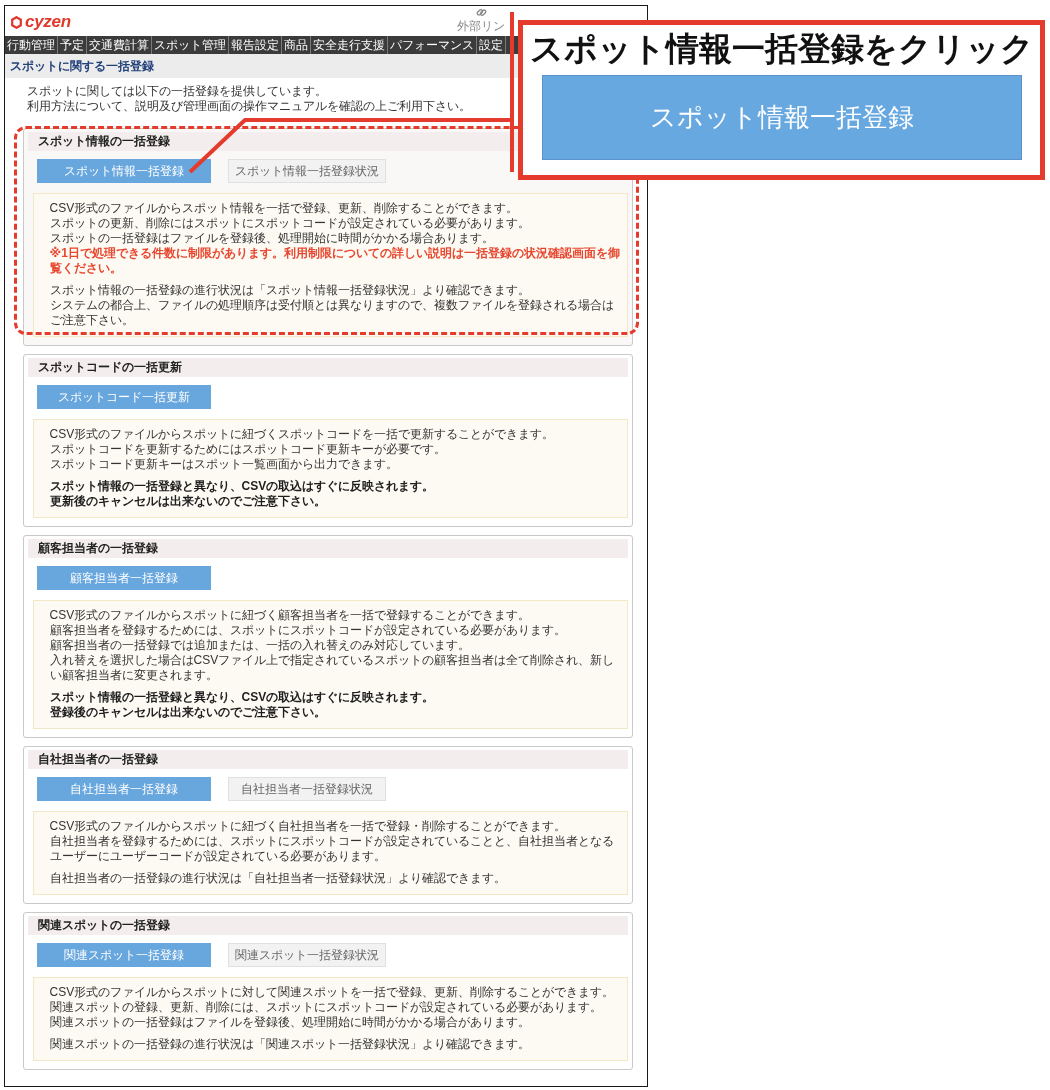  What do you see at coordinates (332, 849) in the screenshot?
I see `description-text: 自社担当者を登録するためには、スポットにスポットコードが設定されていることと、自社担当者となるユーザーにユーザーコードが設定されている必要があります。` at bounding box center [332, 849].